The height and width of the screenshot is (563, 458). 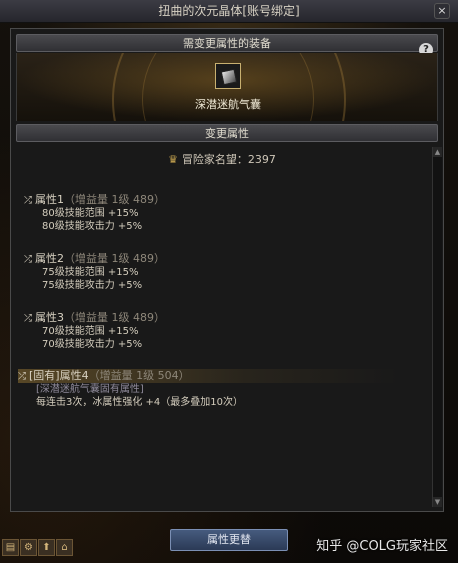 I want to click on attribute-title: [固有]属性4, so click(x=59, y=375).